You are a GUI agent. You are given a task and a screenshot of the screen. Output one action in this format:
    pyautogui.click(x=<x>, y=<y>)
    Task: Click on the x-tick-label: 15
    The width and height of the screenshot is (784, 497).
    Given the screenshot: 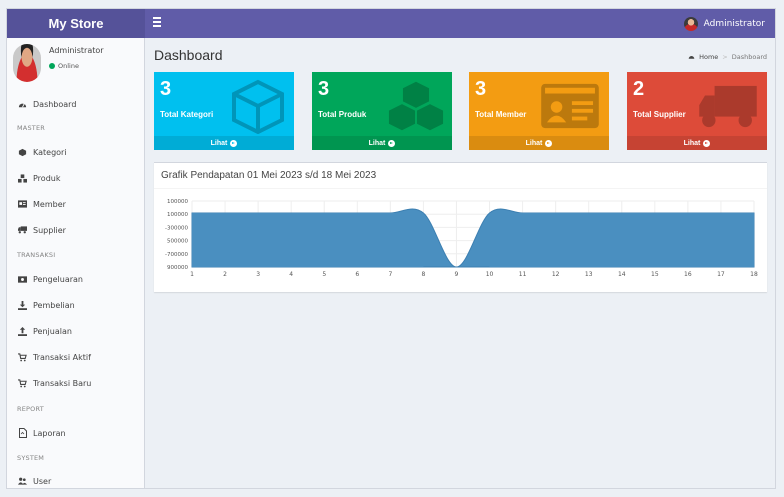 What is the action you would take?
    pyautogui.click(x=655, y=274)
    